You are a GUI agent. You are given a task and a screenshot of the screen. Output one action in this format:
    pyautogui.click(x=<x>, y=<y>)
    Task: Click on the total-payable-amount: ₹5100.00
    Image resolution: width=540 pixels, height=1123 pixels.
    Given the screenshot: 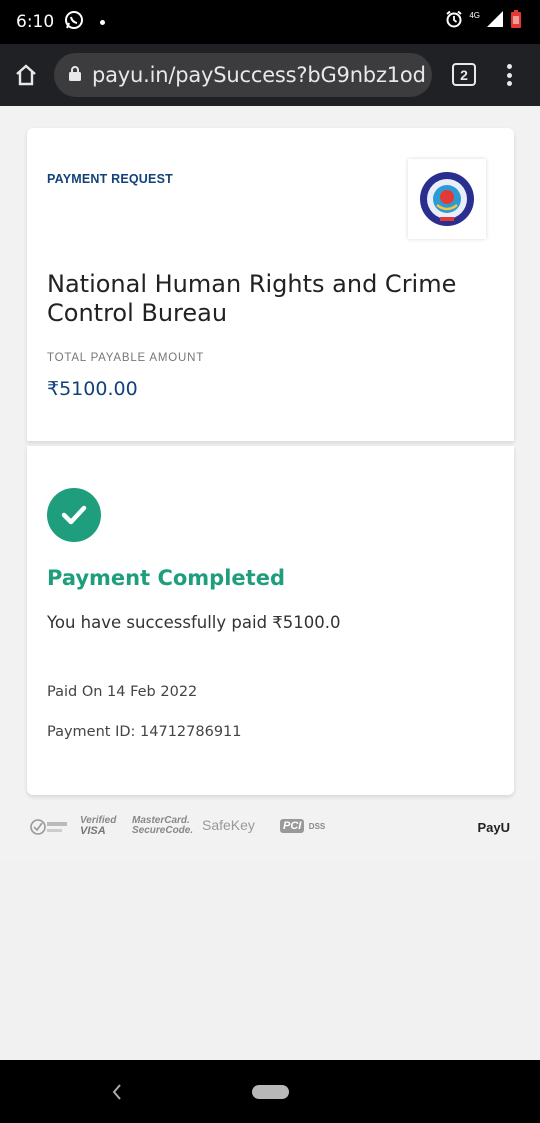 What is the action you would take?
    pyautogui.click(x=92, y=389)
    